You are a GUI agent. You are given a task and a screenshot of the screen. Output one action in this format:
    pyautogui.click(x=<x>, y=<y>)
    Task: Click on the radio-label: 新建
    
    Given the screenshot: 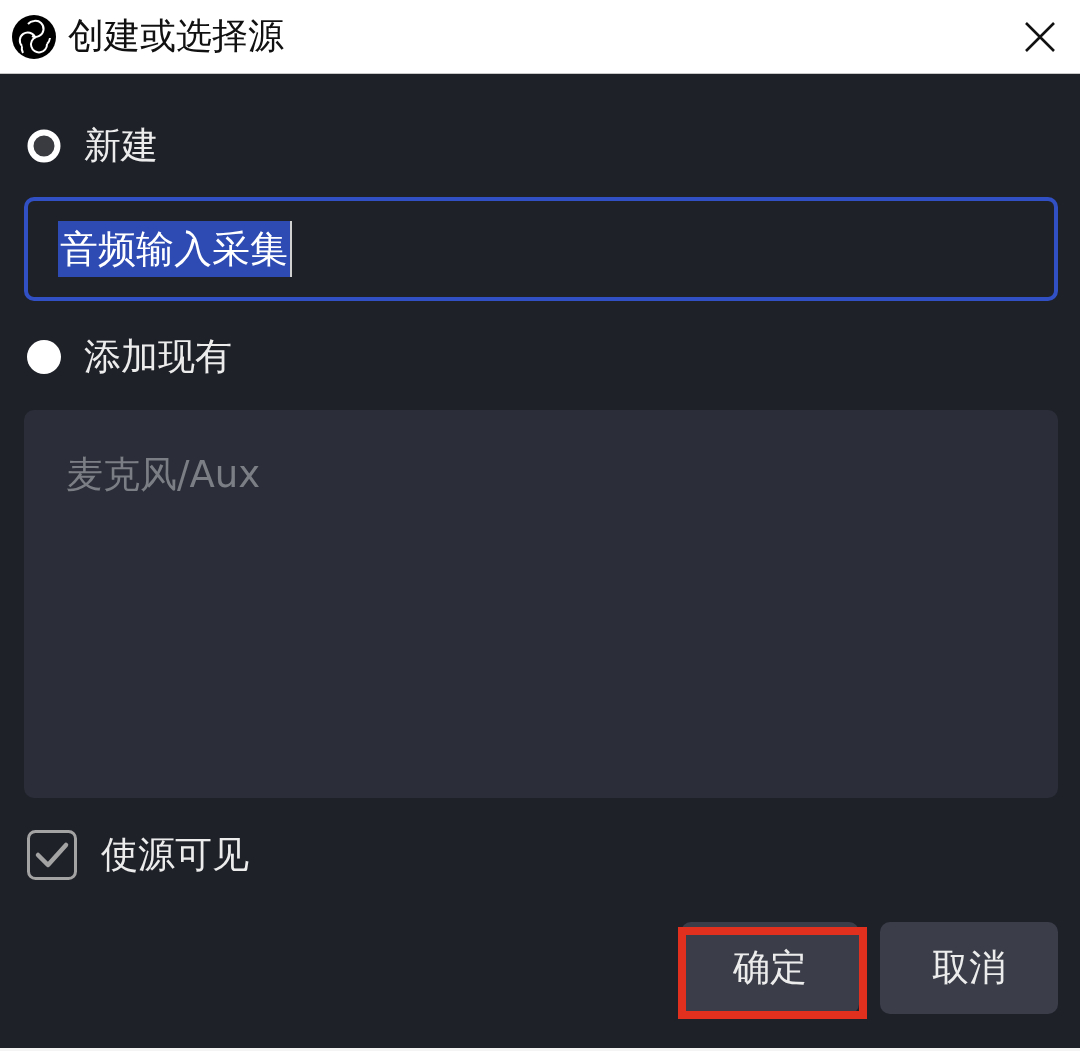 What is the action you would take?
    pyautogui.click(x=121, y=146)
    